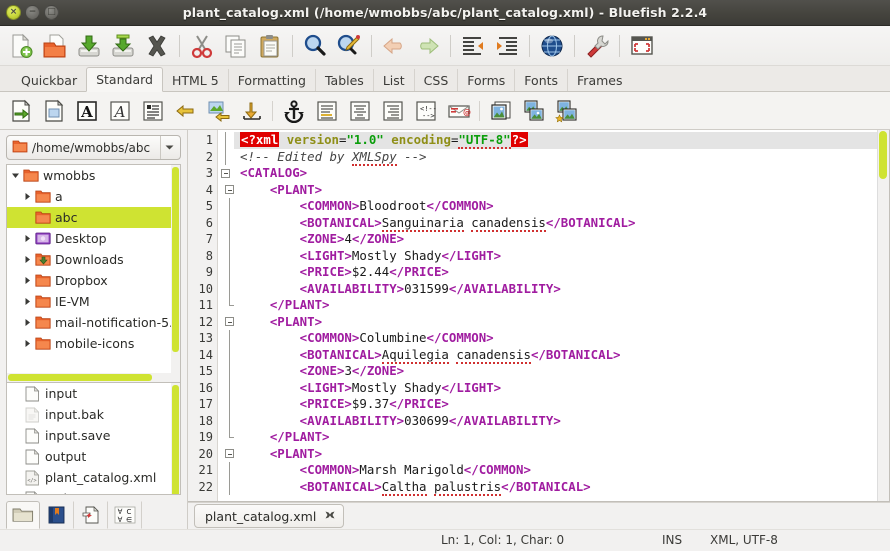 The height and width of the screenshot is (551, 890). I want to click on paragraph-icon, so click(152, 111).